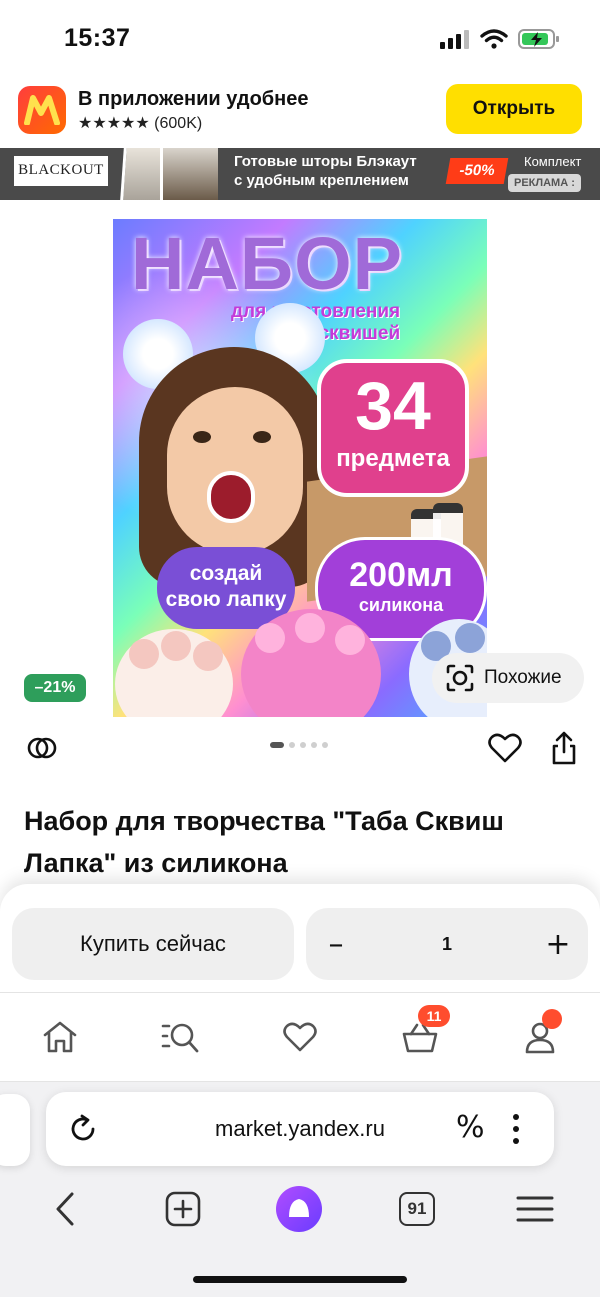 The image size is (600, 1297). I want to click on tabs-count-icon: 91, so click(417, 1209).